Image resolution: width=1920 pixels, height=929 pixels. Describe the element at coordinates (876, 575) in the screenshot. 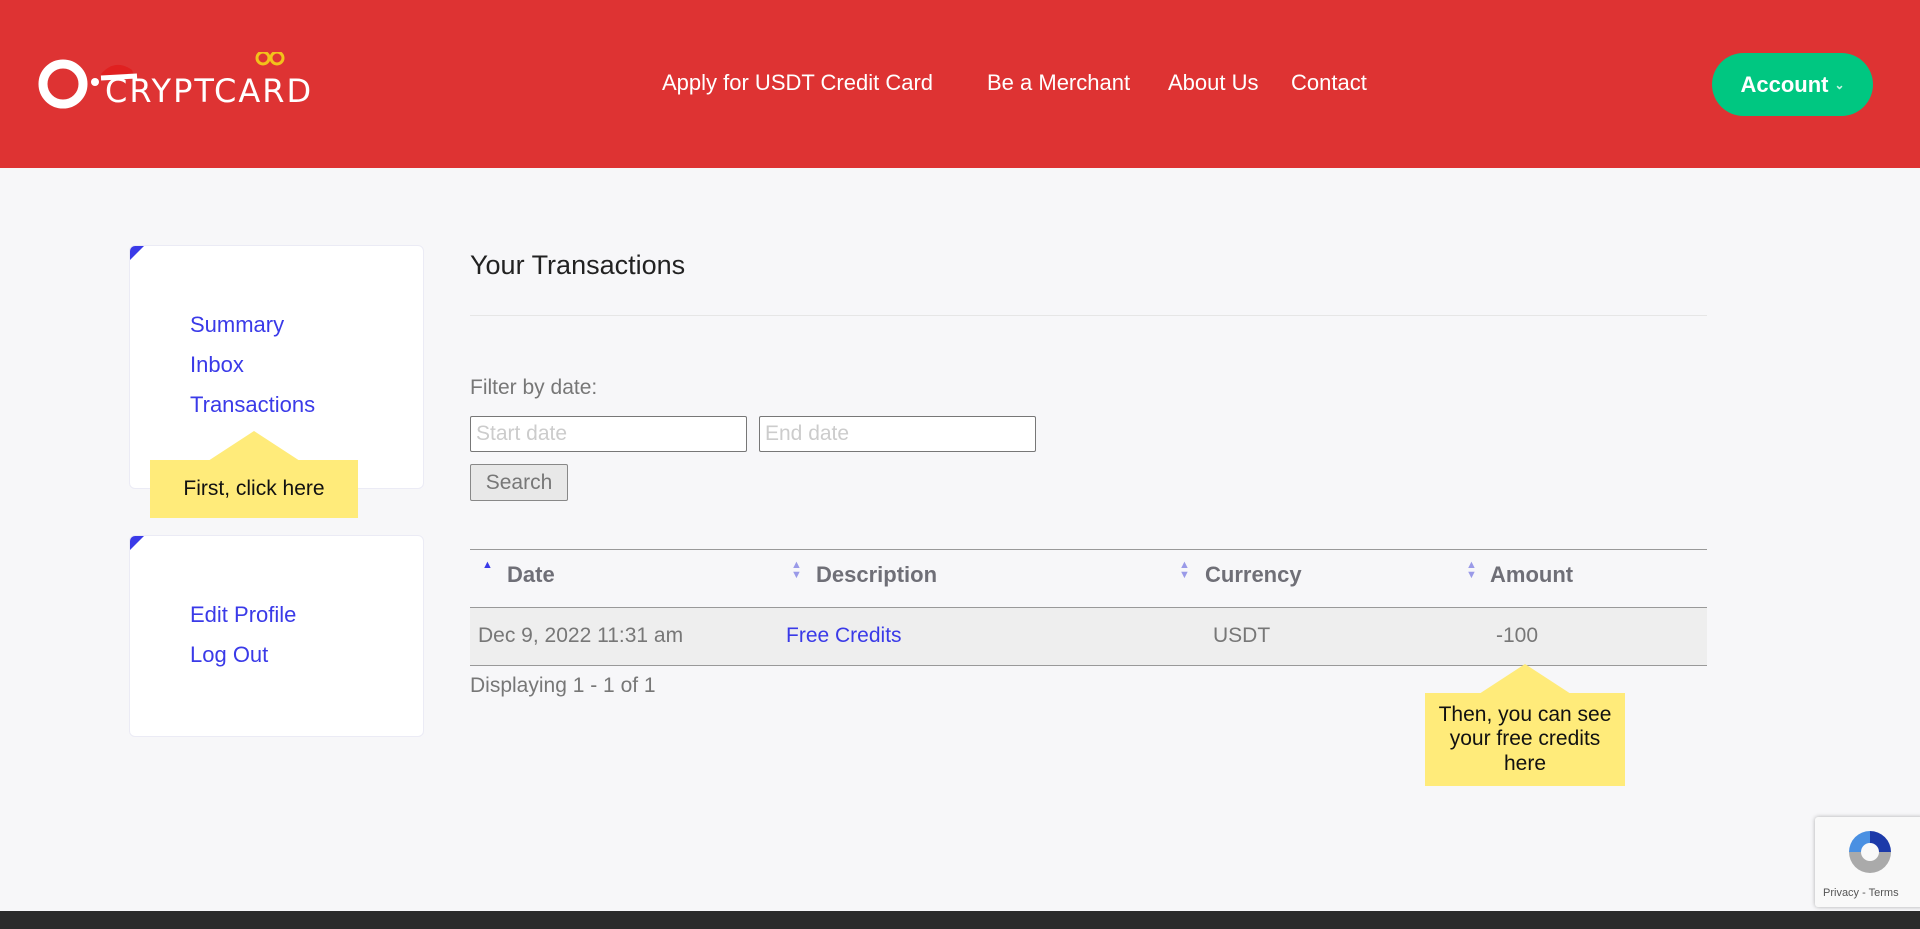

I see `column-header-description: Description` at that location.